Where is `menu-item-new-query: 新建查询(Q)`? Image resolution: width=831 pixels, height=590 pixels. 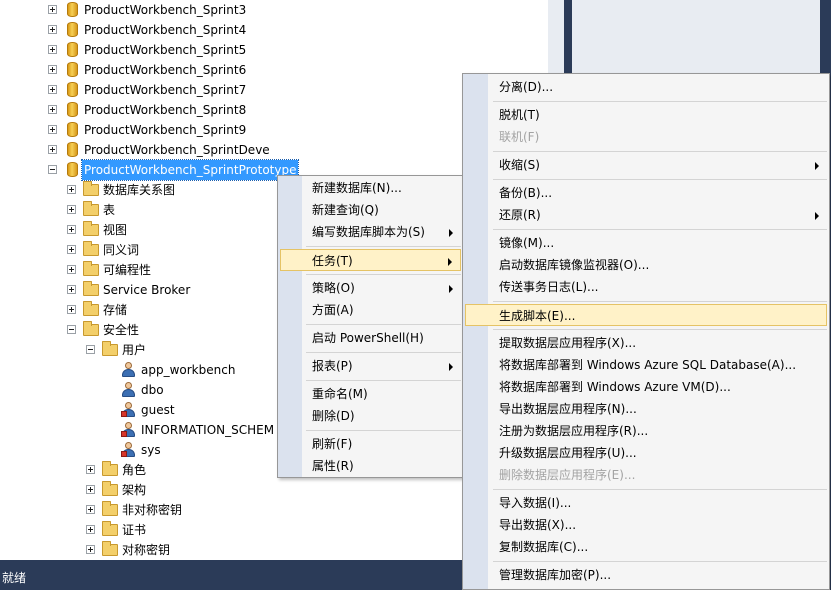 menu-item-new-query: 新建查询(Q) is located at coordinates (370, 210).